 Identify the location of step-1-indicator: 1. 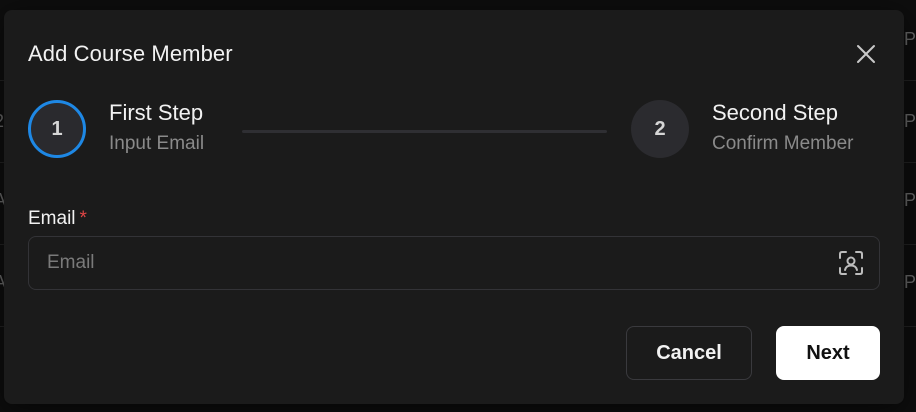
(57, 129).